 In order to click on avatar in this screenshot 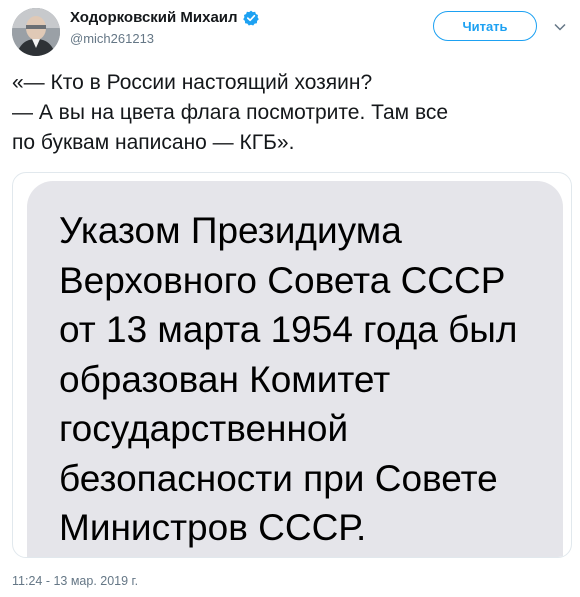, I will do `click(36, 32)`.